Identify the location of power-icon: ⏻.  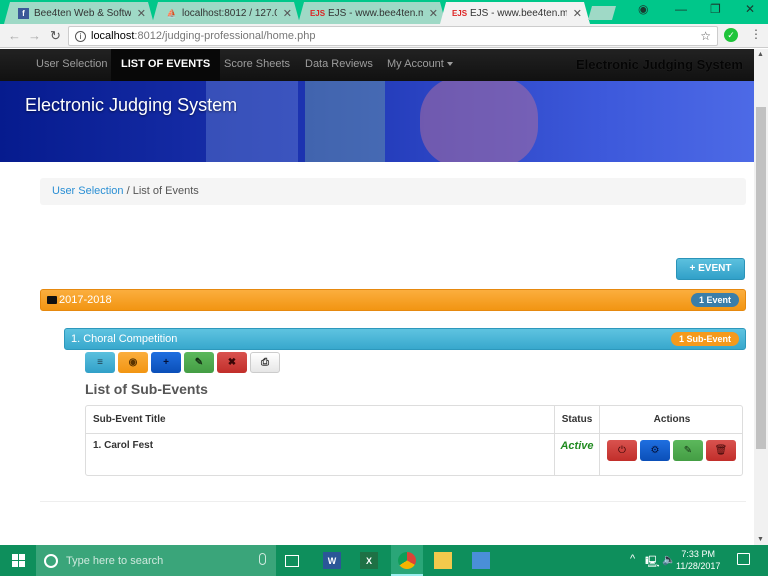
(622, 450).